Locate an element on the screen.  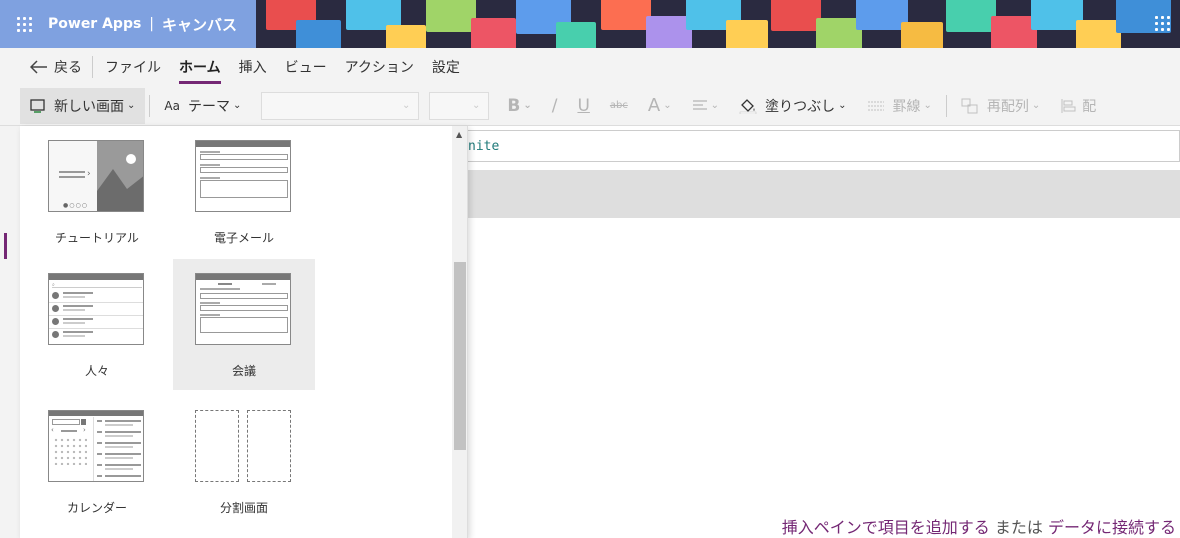
theme-icon: Aa is located at coordinates (172, 105).